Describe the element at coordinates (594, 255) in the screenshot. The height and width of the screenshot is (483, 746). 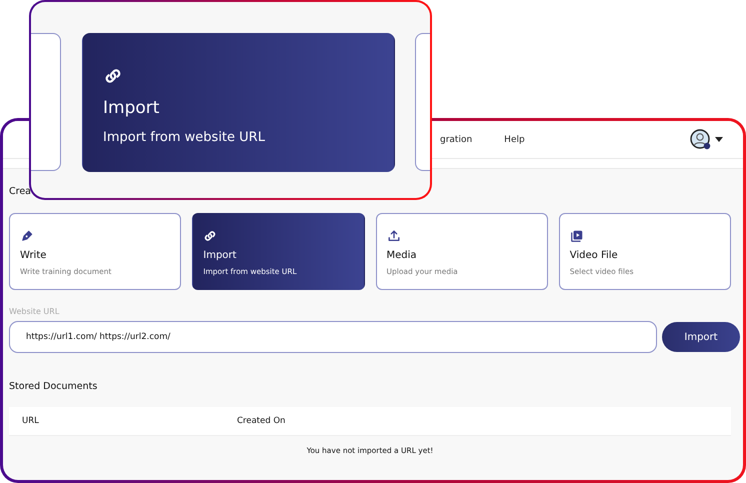
I see `card-title: Video File` at that location.